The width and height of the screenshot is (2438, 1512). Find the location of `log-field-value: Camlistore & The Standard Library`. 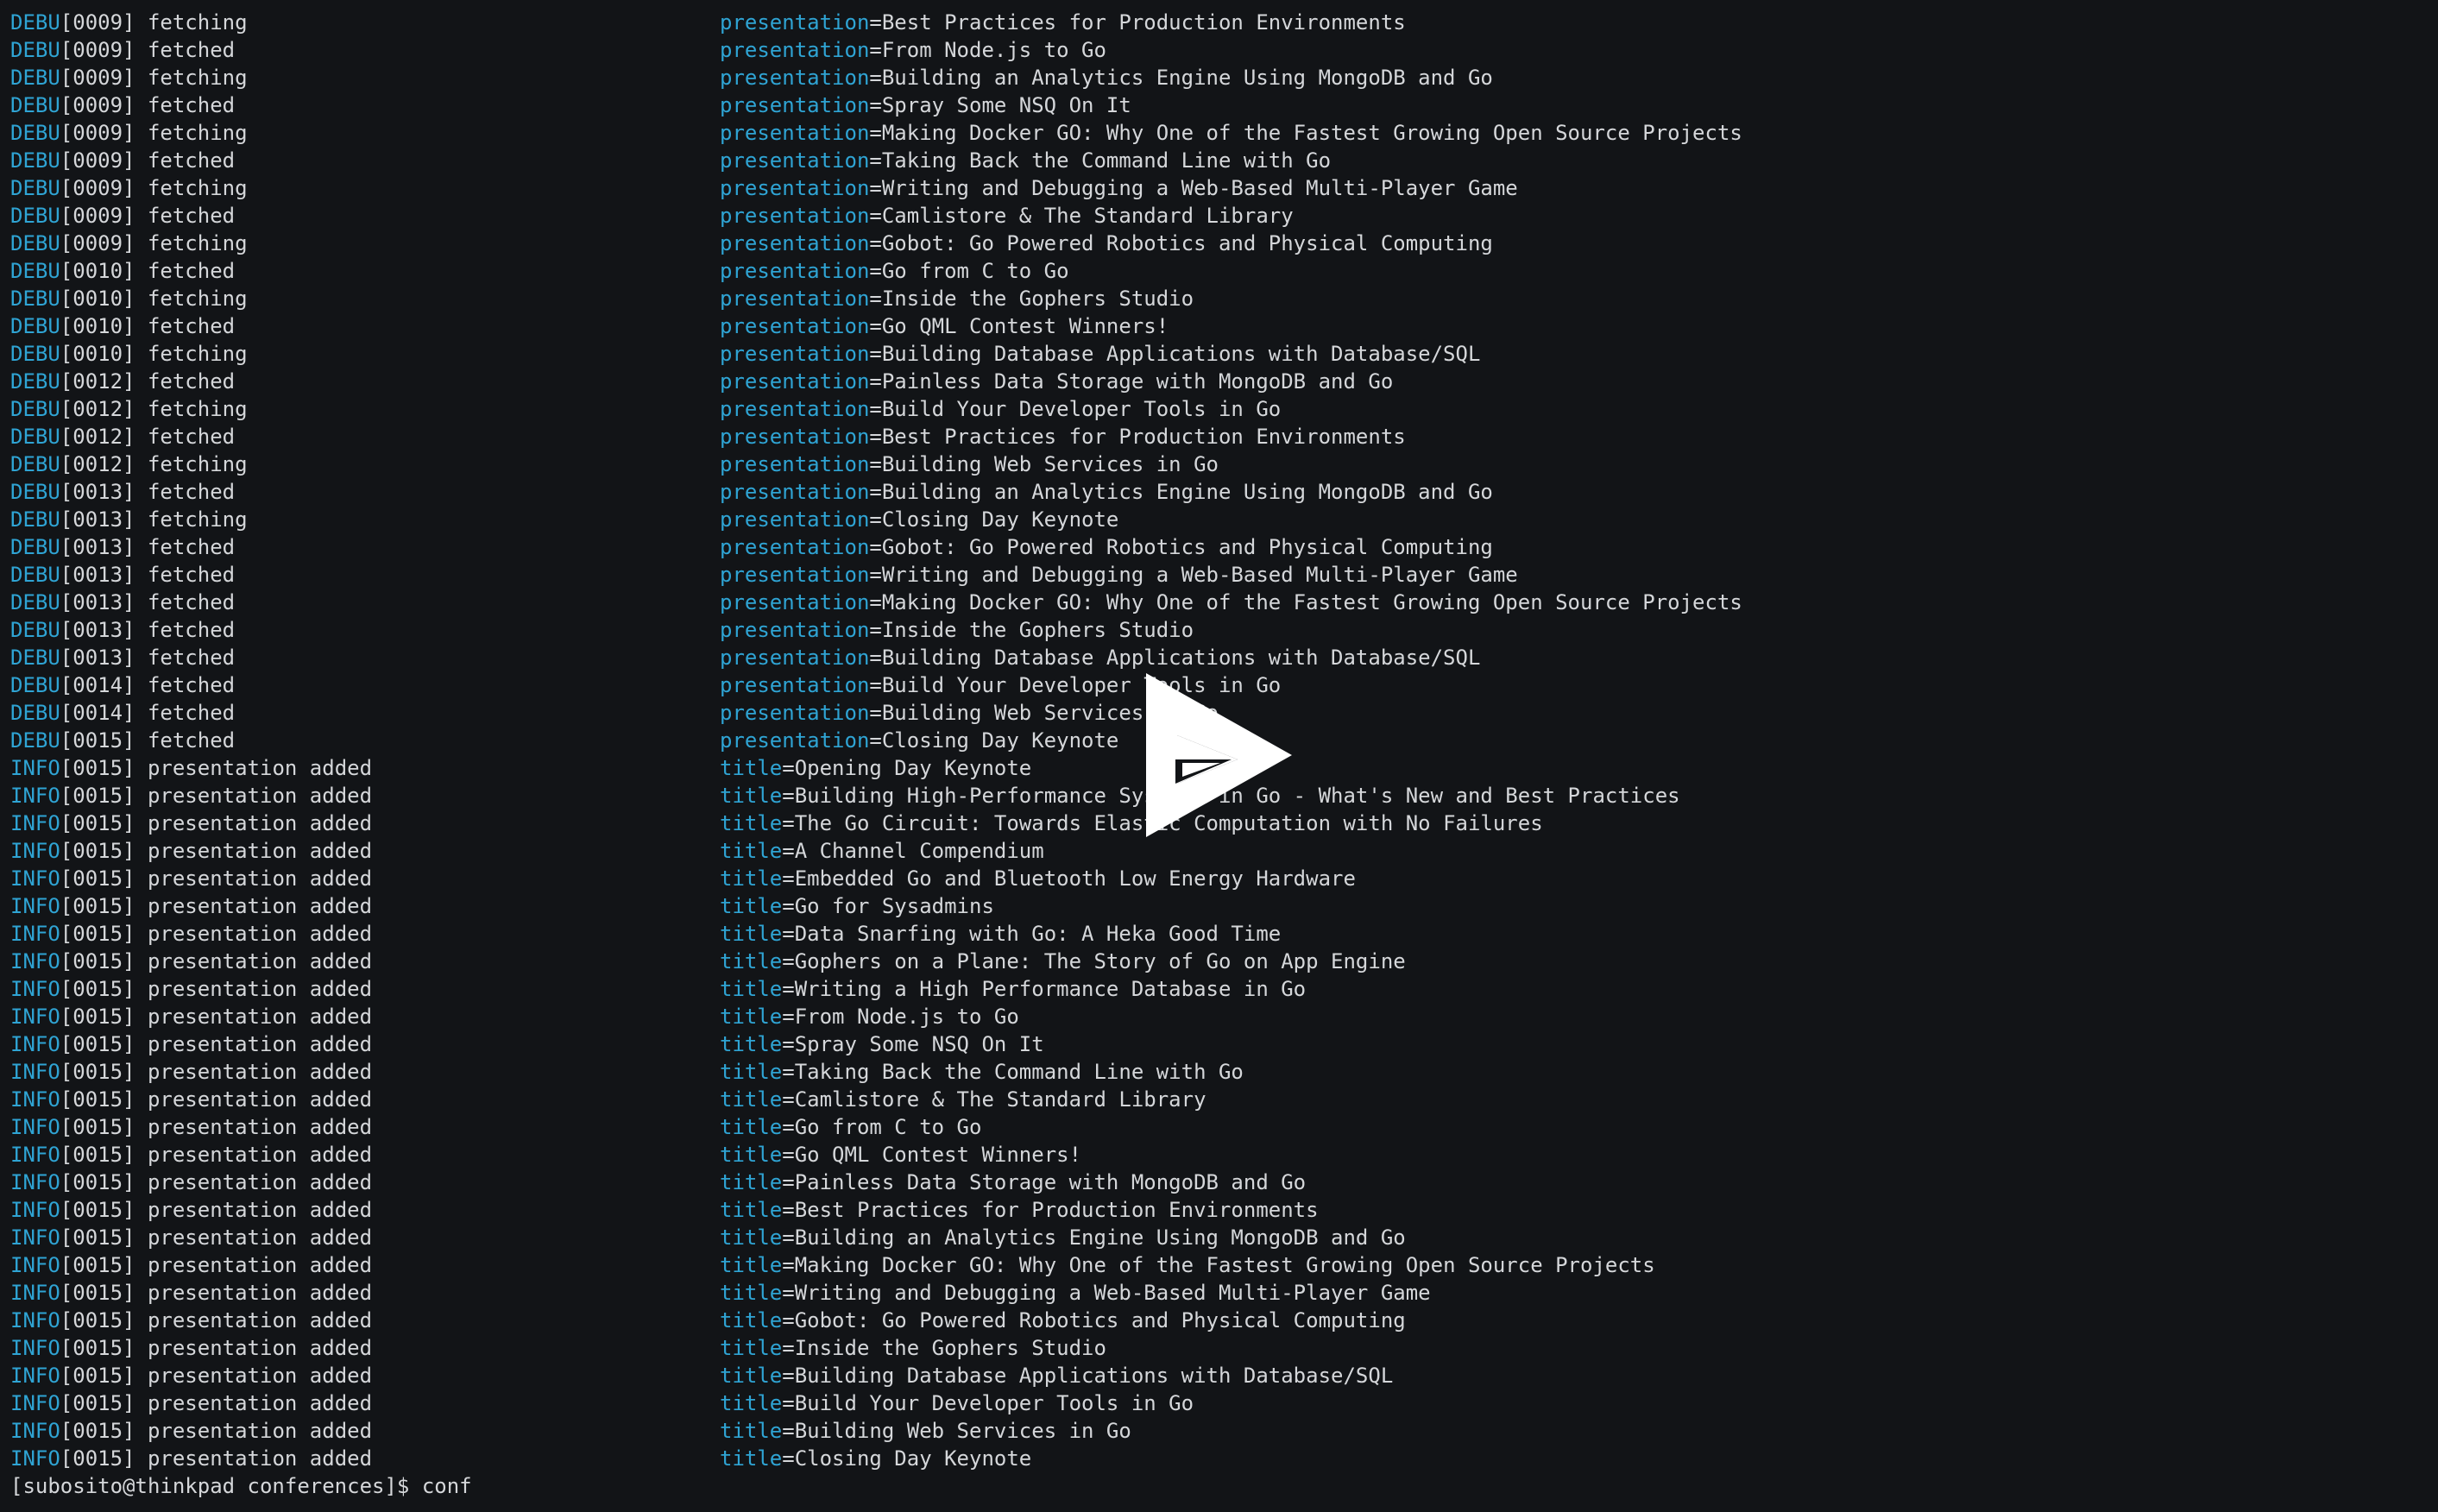

log-field-value: Camlistore & The Standard Library is located at coordinates (1087, 216).